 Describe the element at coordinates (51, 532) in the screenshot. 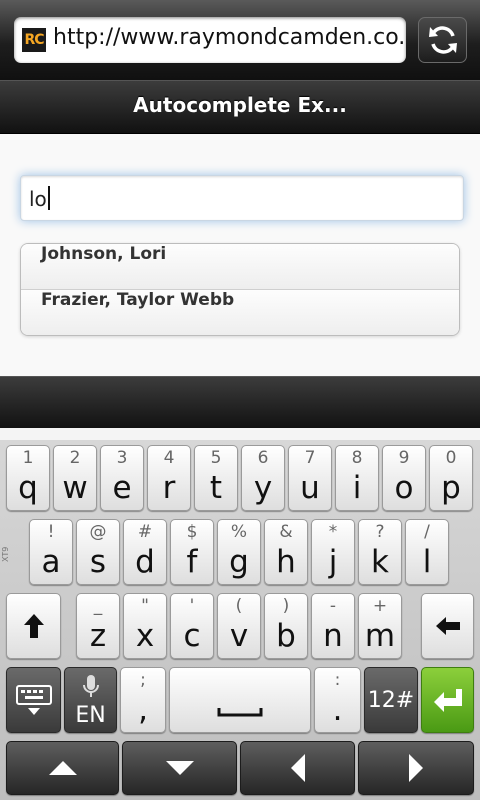

I see `key-secondary-label: !` at that location.